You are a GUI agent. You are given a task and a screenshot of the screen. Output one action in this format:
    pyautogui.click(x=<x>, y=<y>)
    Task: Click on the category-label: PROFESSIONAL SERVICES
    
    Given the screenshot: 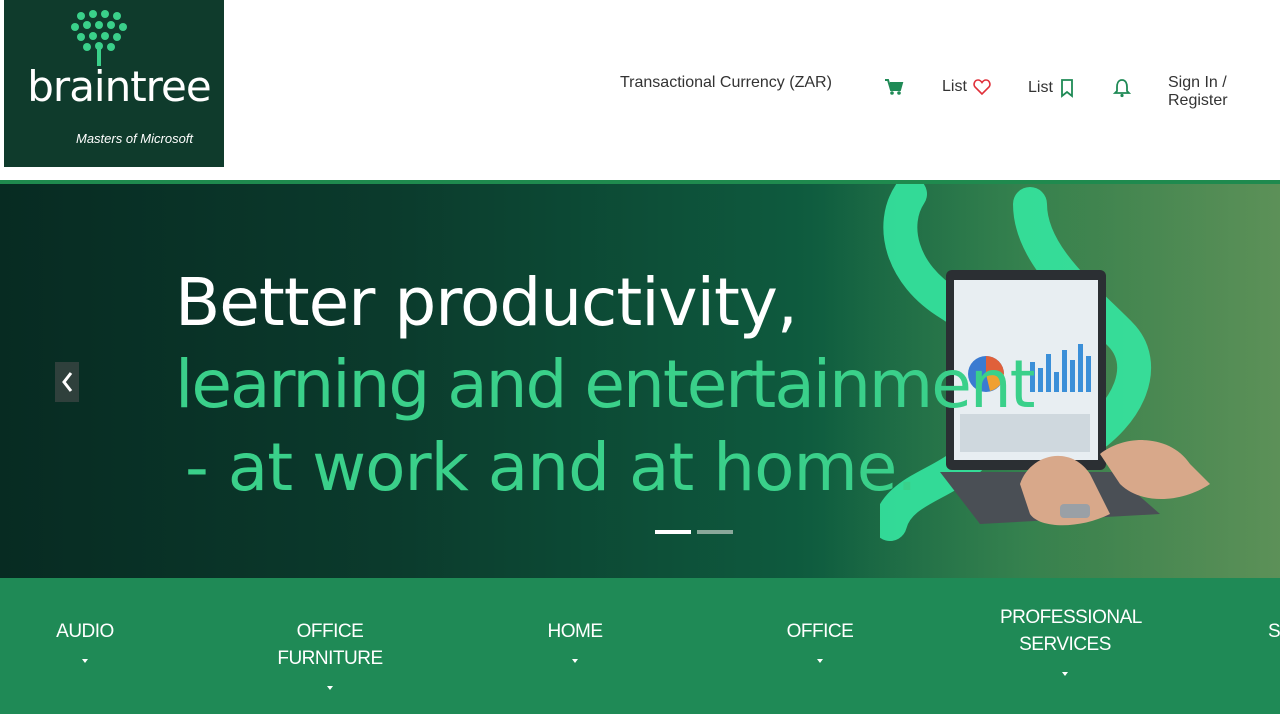 What is the action you would take?
    pyautogui.click(x=1071, y=631)
    